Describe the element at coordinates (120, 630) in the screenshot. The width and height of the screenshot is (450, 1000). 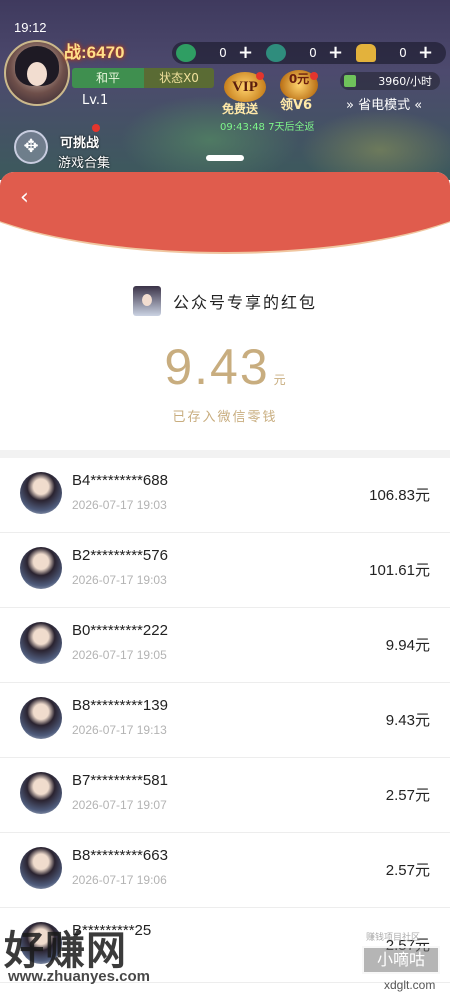
I see `claimer-name: B0*********222` at that location.